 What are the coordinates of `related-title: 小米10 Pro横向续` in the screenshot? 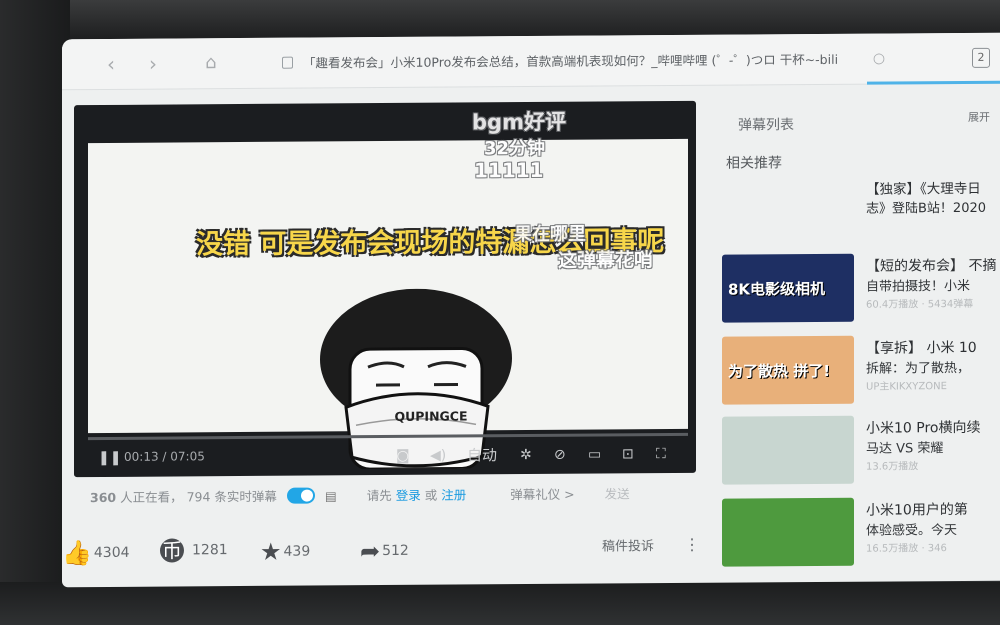 It's located at (933, 427).